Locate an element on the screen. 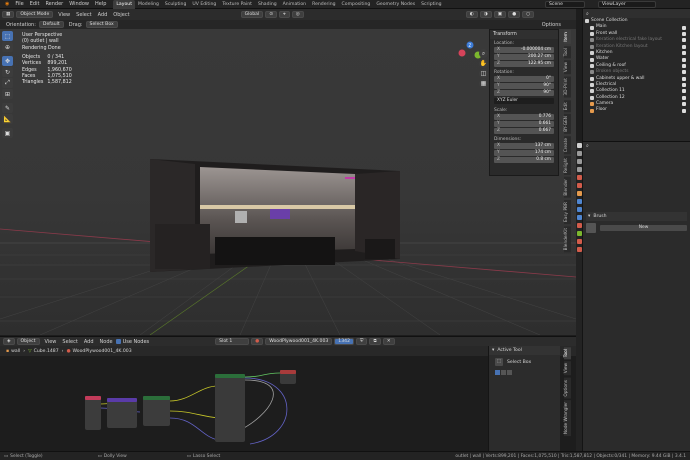 Image resolution: width=690 pixels, height=460 pixels. breadcrumb-mesh: Cube.1487 is located at coordinates (46, 351).